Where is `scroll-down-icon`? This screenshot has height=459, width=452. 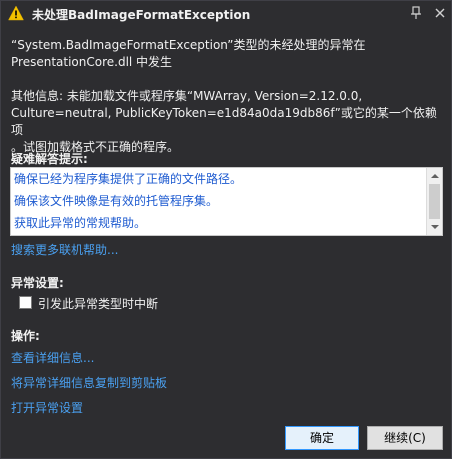
scroll-down-icon is located at coordinates (435, 227).